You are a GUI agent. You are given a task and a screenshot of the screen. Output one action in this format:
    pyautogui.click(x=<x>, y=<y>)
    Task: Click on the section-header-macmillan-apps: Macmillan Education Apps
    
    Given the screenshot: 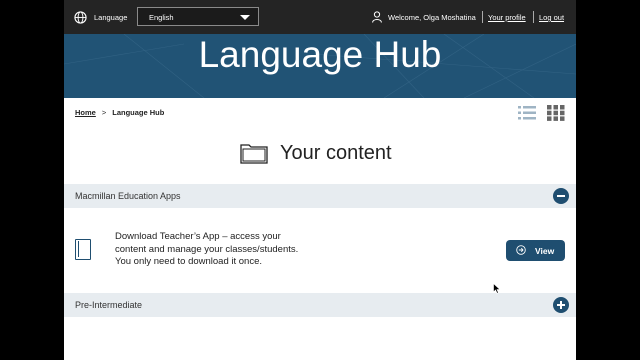 What is the action you would take?
    pyautogui.click(x=320, y=196)
    